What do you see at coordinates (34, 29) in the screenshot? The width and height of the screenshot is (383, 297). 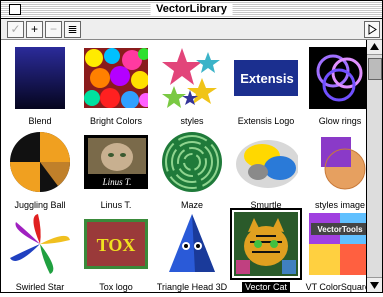 I see `add-button: +` at bounding box center [34, 29].